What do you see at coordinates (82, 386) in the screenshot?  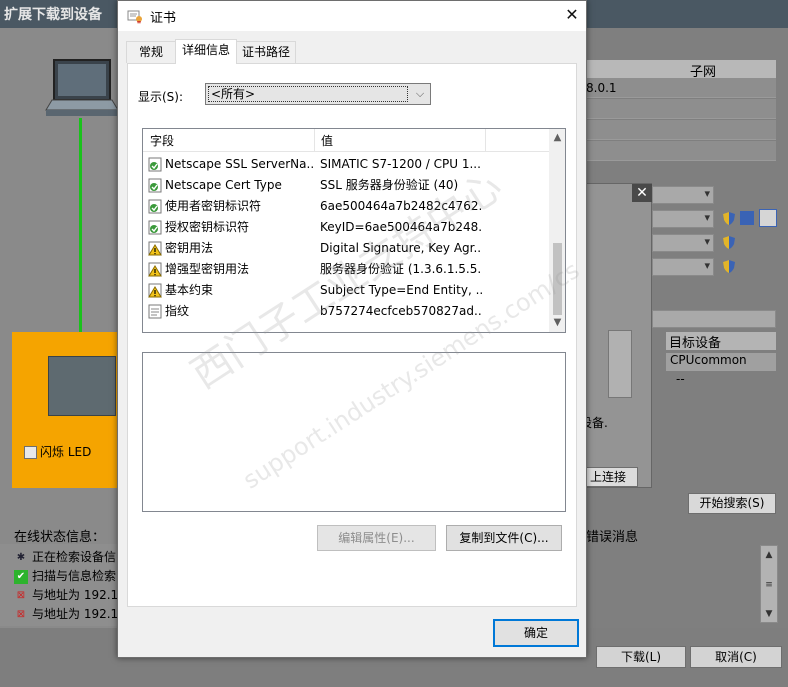 I see `plc-device-icon` at bounding box center [82, 386].